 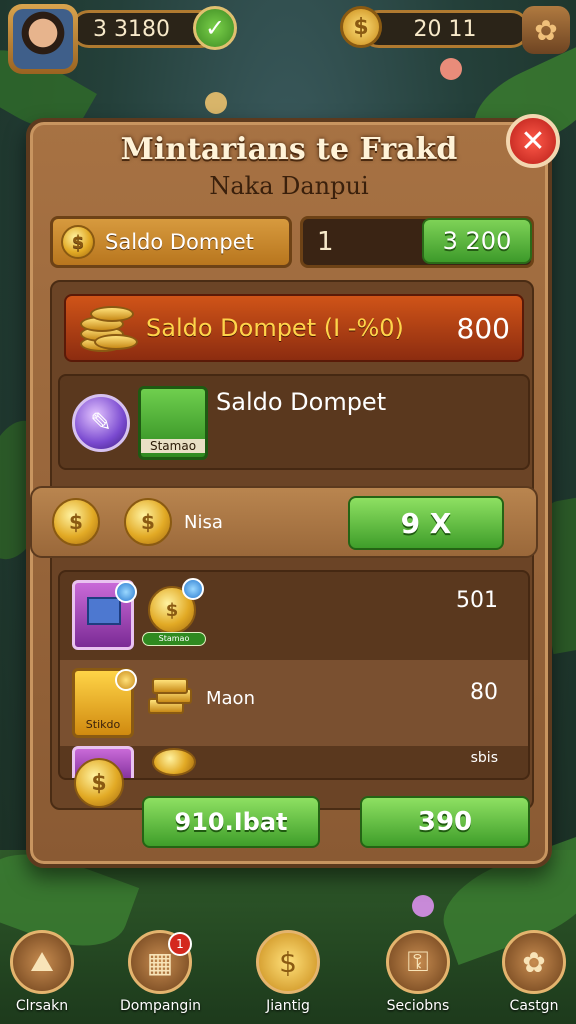 I want to click on magic-orb-icon: ✎, so click(x=101, y=423).